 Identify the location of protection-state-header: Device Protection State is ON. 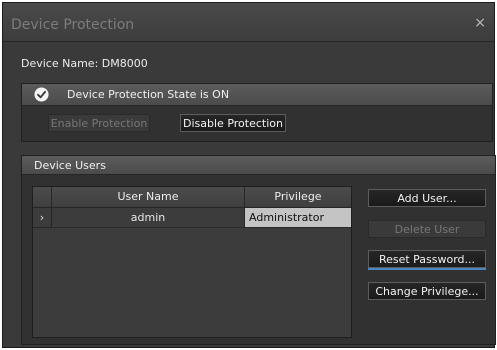
(257, 95).